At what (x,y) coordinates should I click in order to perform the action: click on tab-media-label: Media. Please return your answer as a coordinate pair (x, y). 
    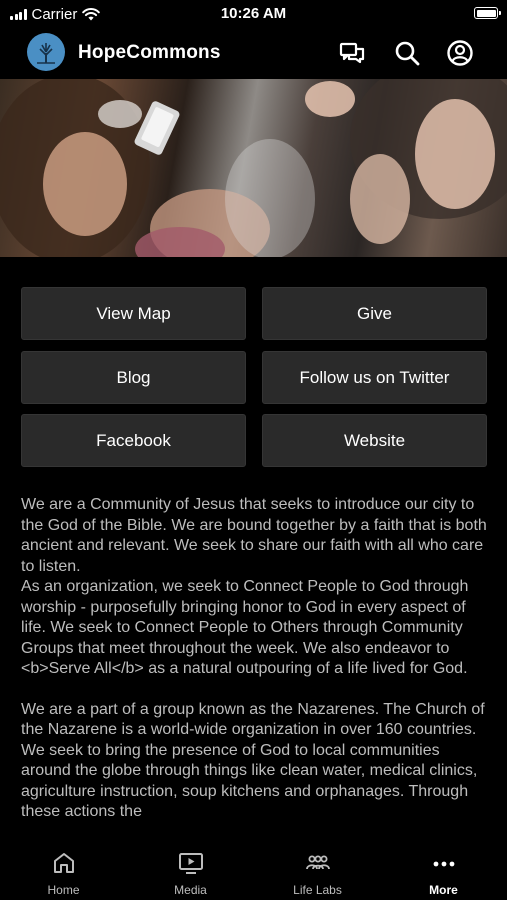
    Looking at the image, I should click on (190, 890).